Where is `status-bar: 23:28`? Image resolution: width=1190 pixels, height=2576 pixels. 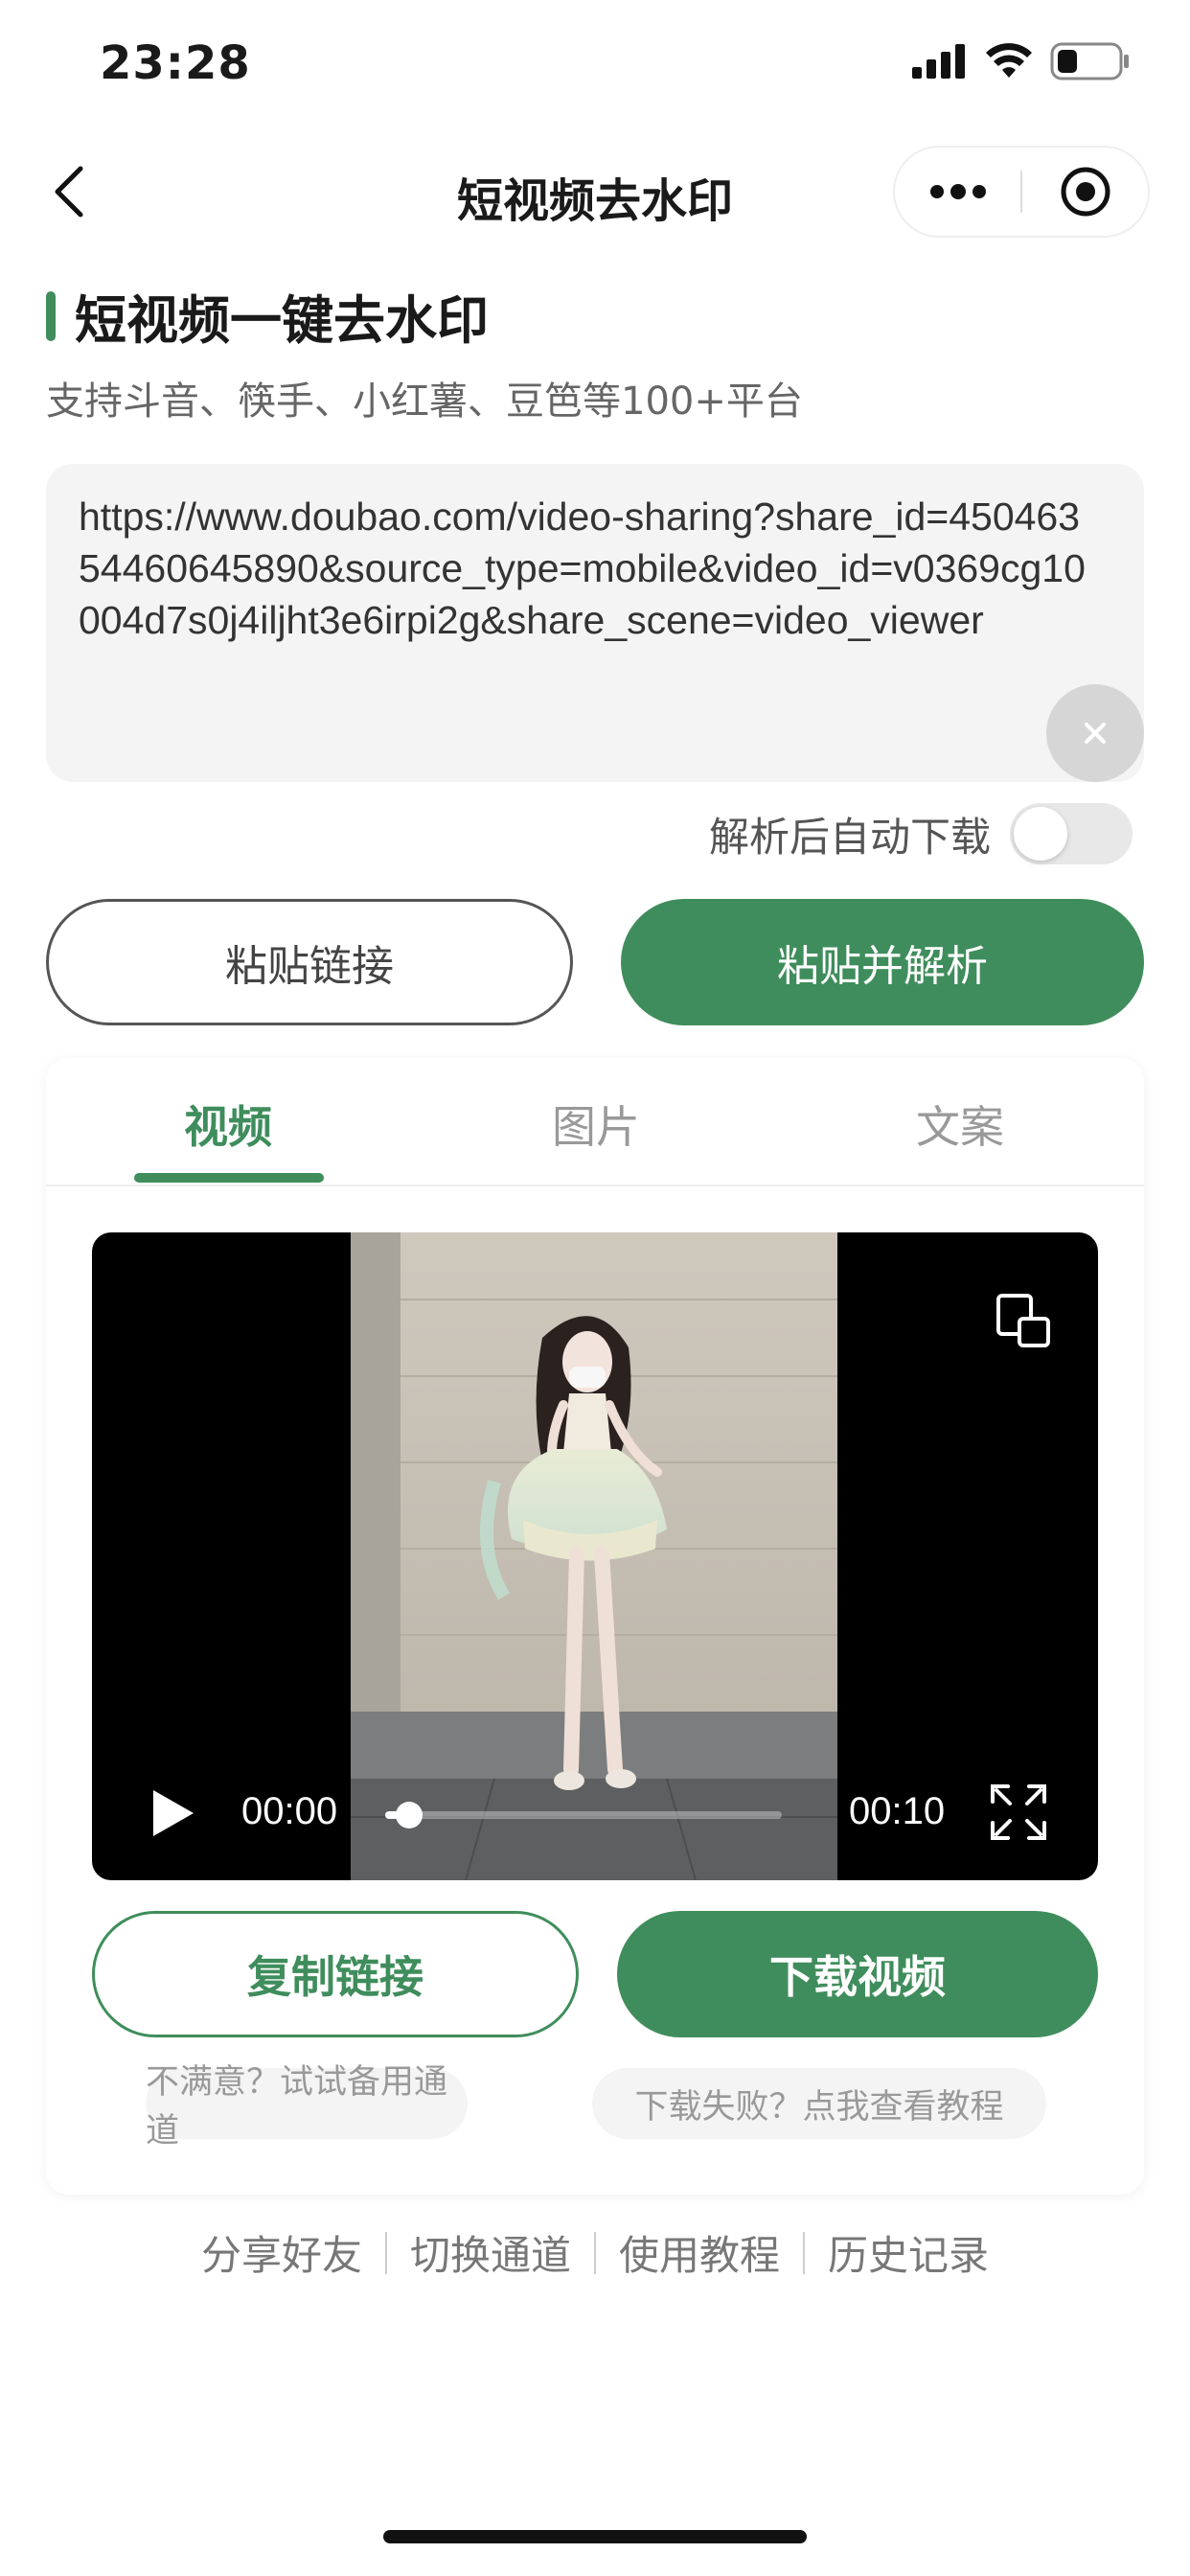
status-bar: 23:28 is located at coordinates (595, 63).